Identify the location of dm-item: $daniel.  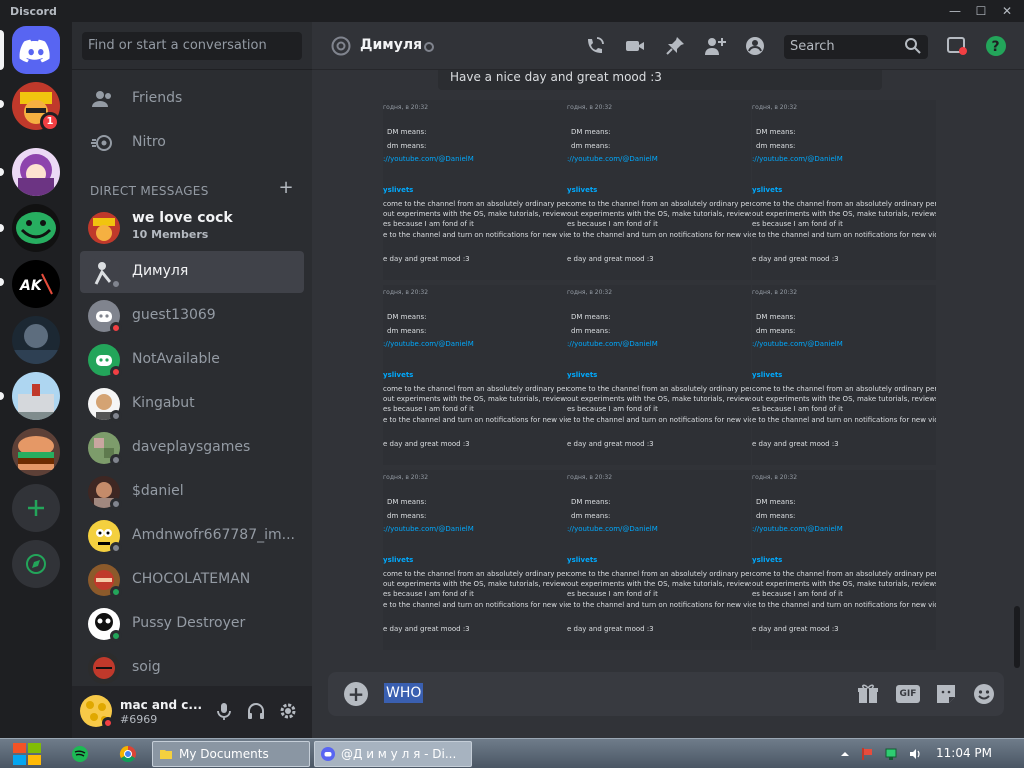
(192, 492).